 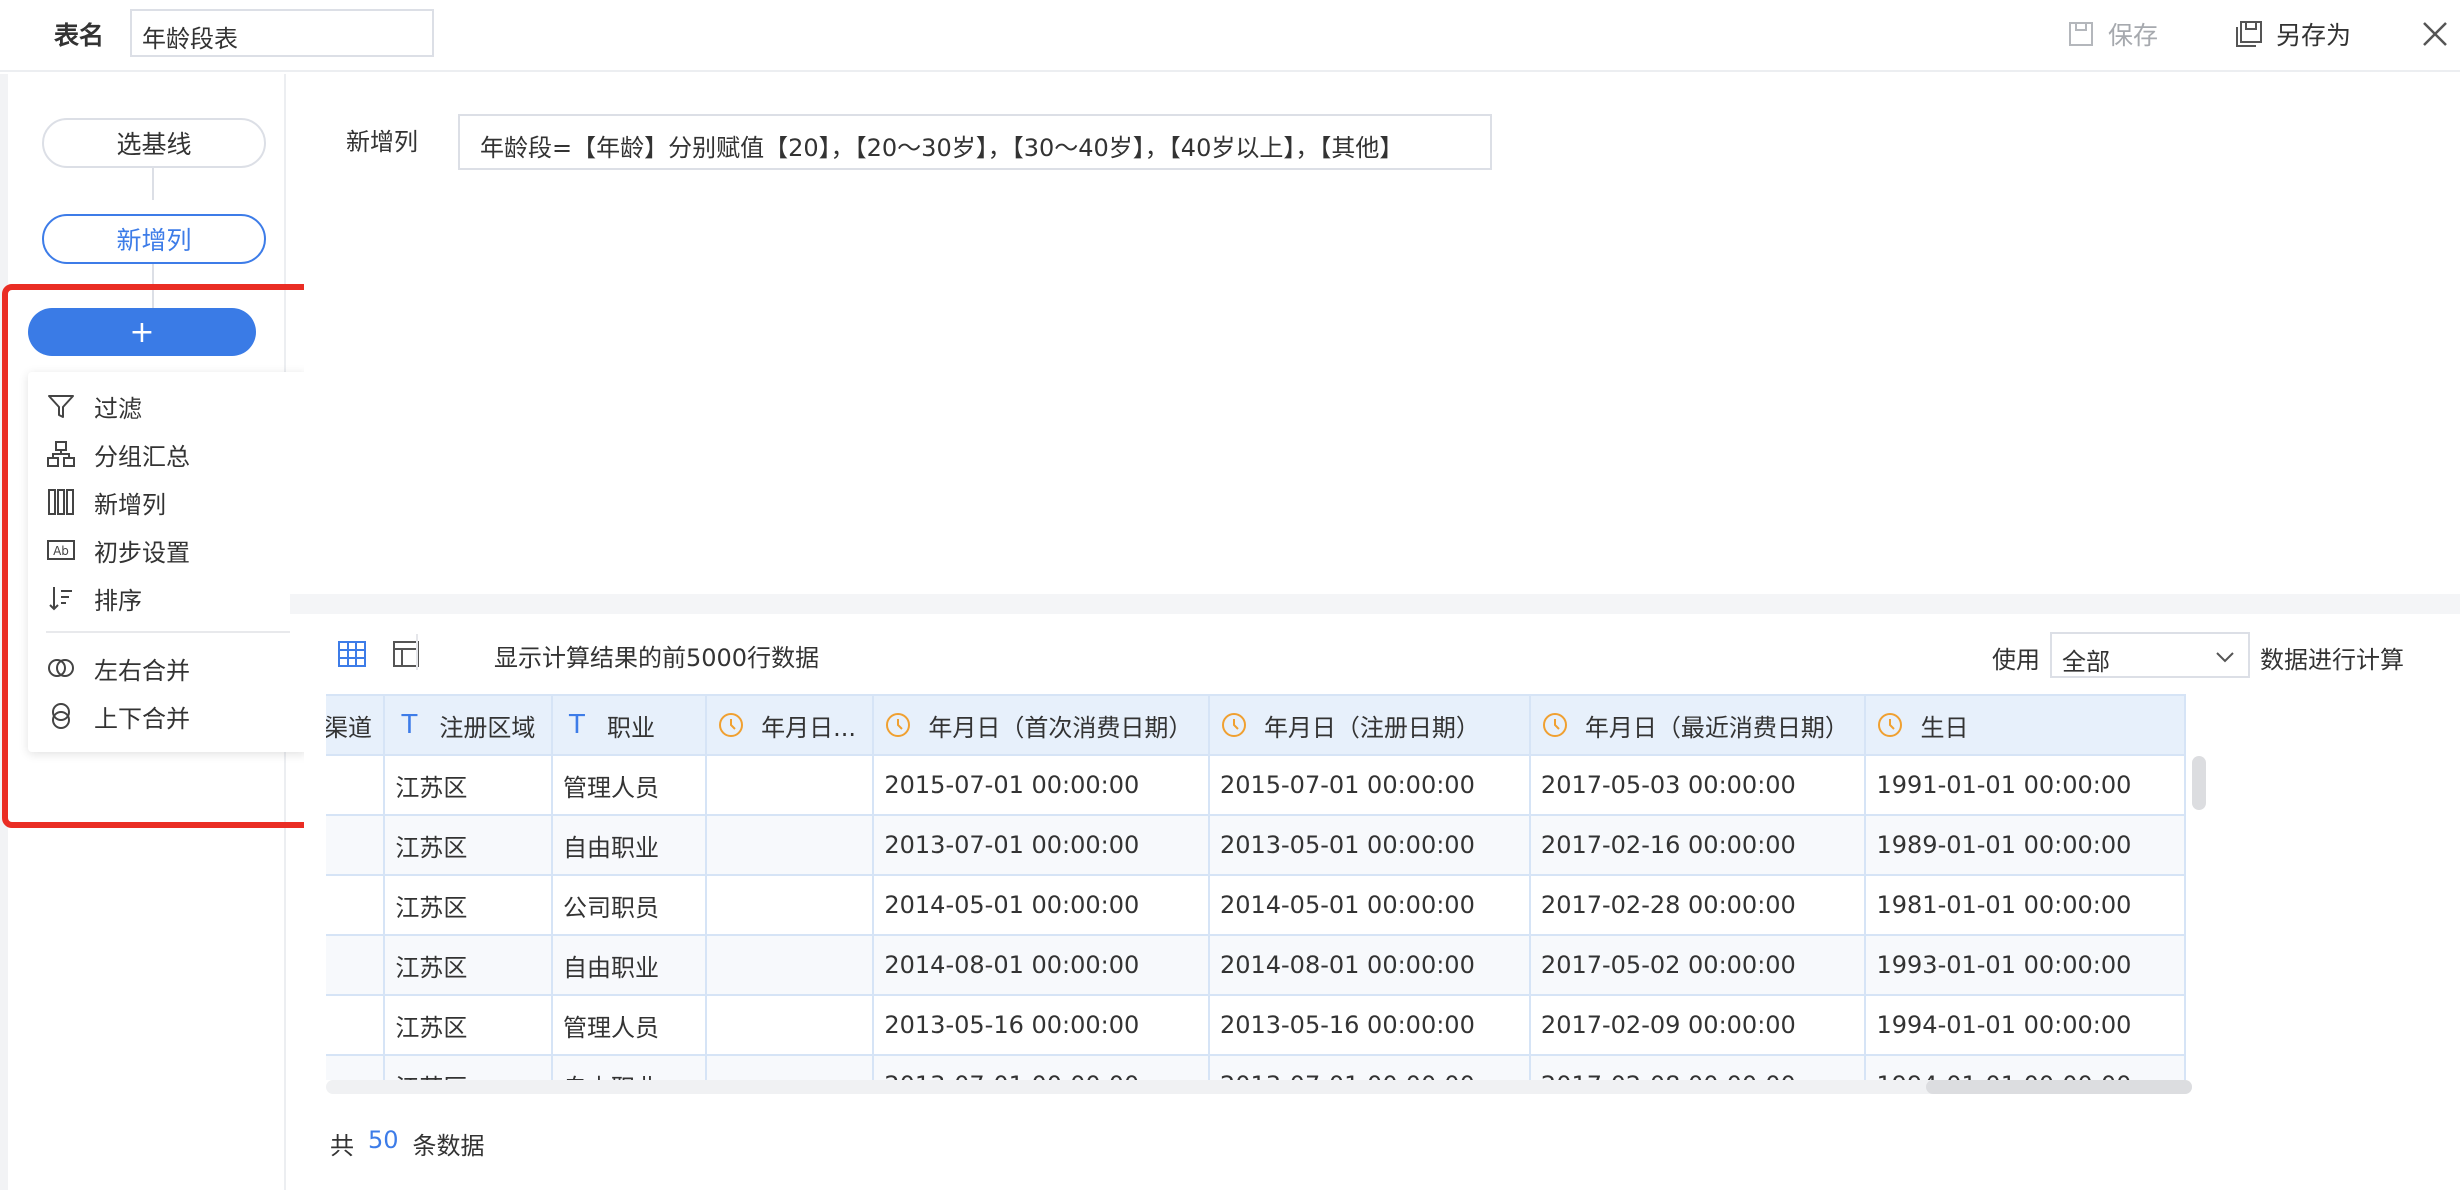 What do you see at coordinates (382, 142) in the screenshot?
I see `config-label: 新增列` at bounding box center [382, 142].